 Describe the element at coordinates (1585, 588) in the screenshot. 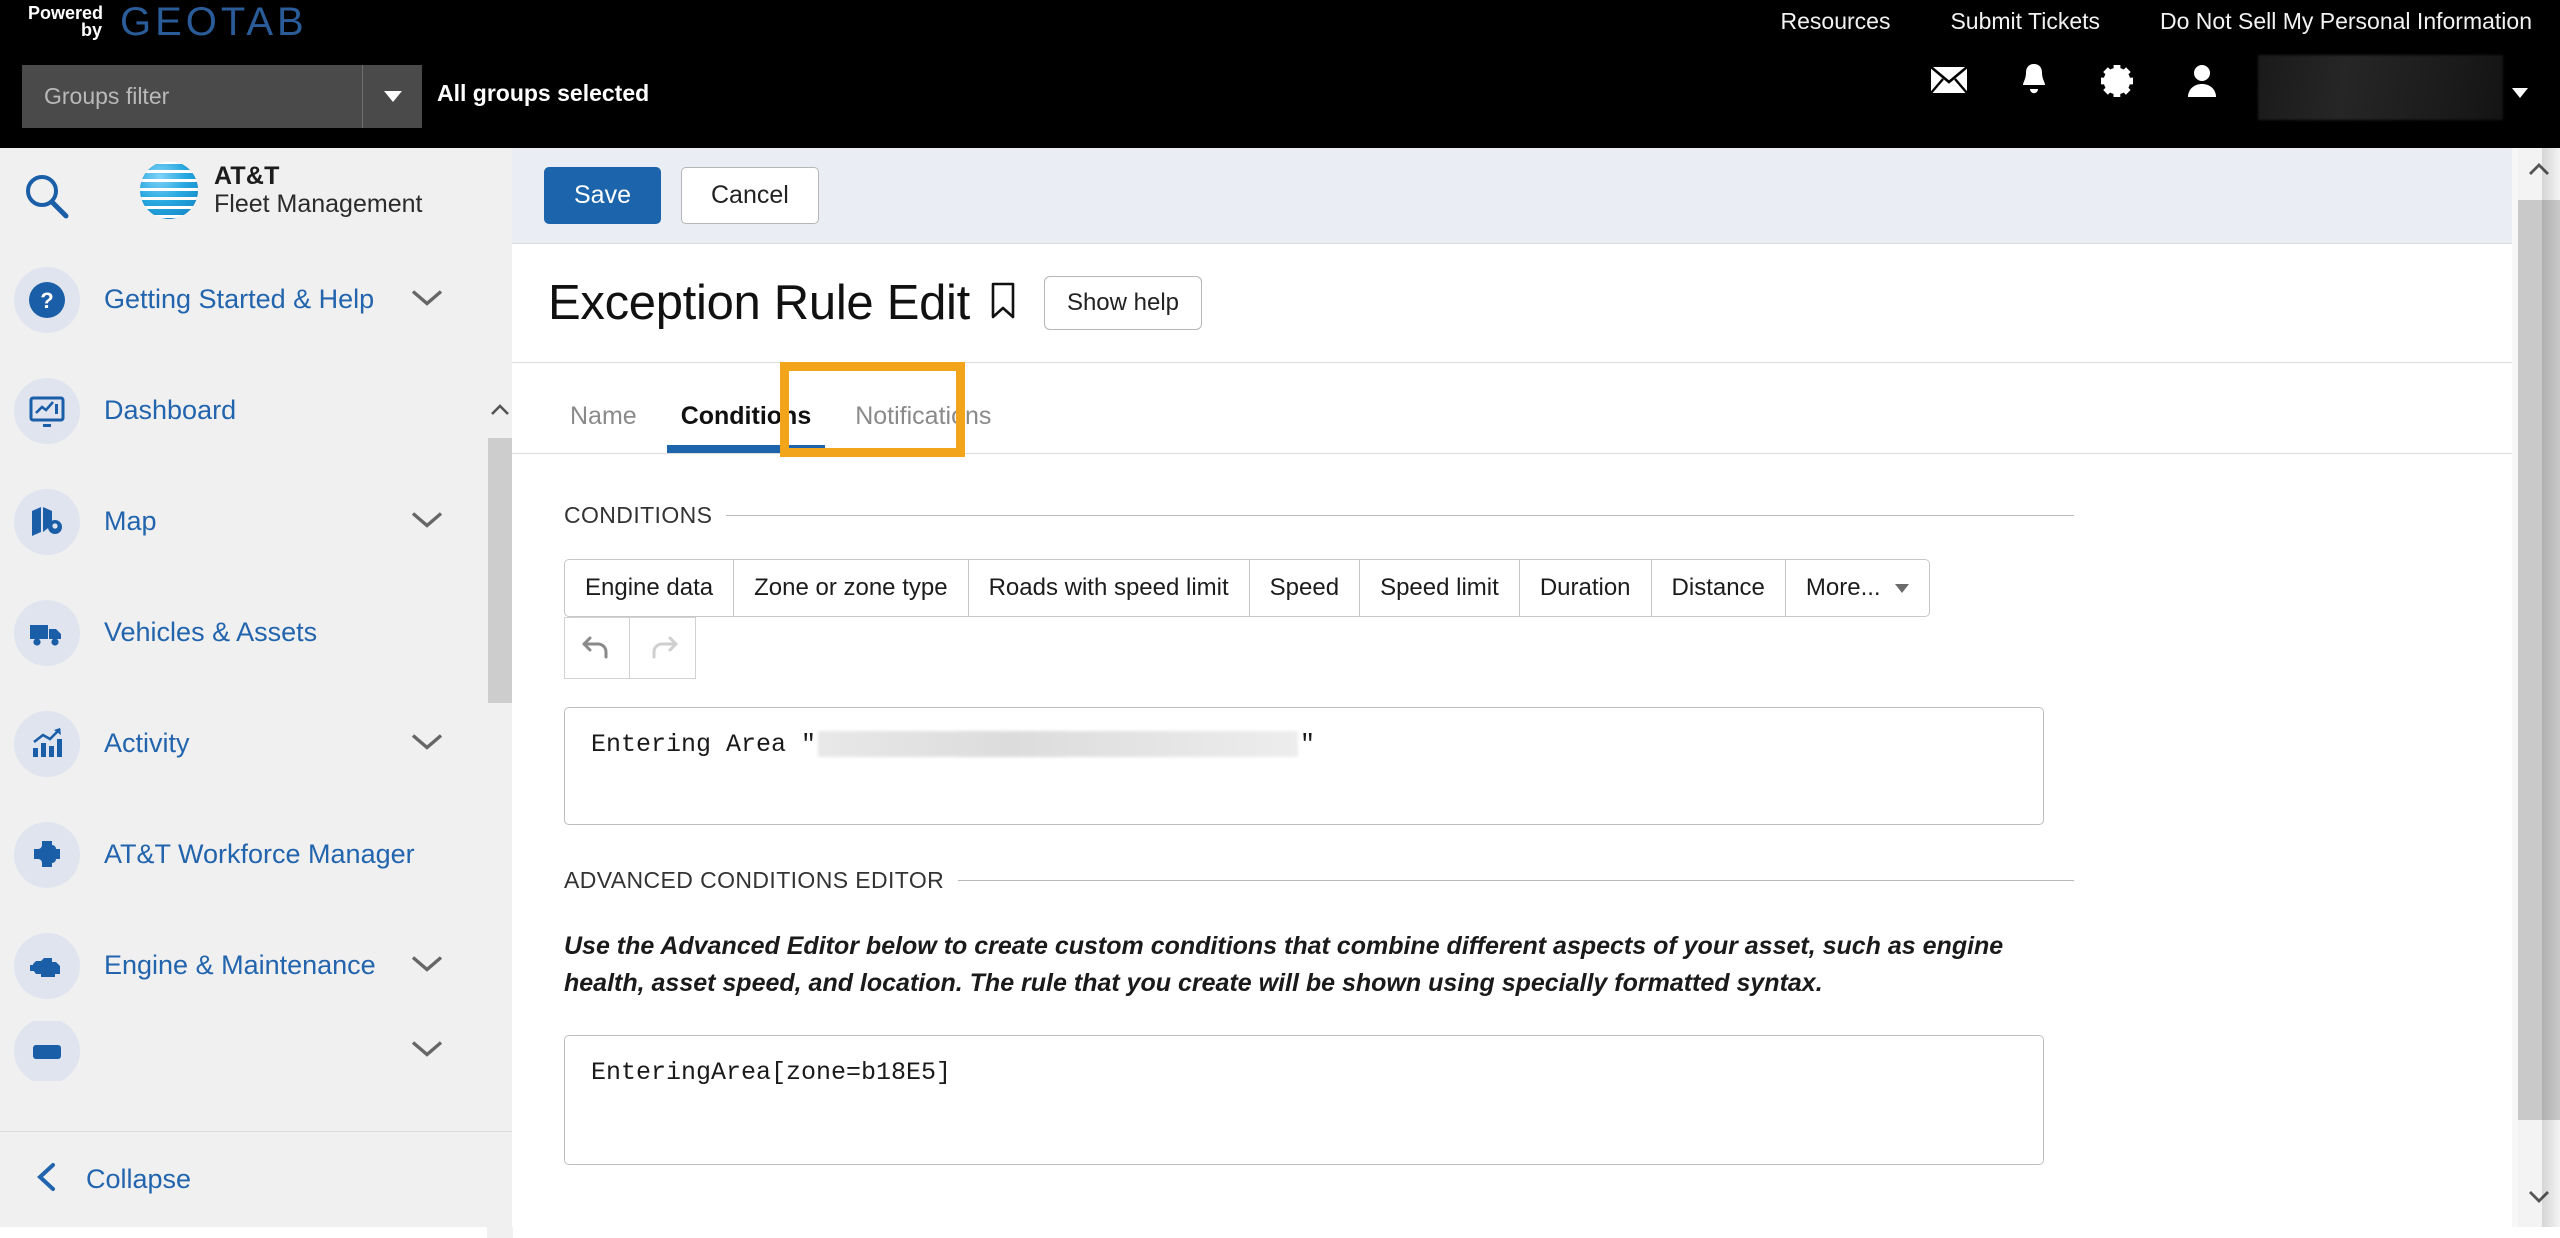

I see `condition-button-duration: Duration` at that location.